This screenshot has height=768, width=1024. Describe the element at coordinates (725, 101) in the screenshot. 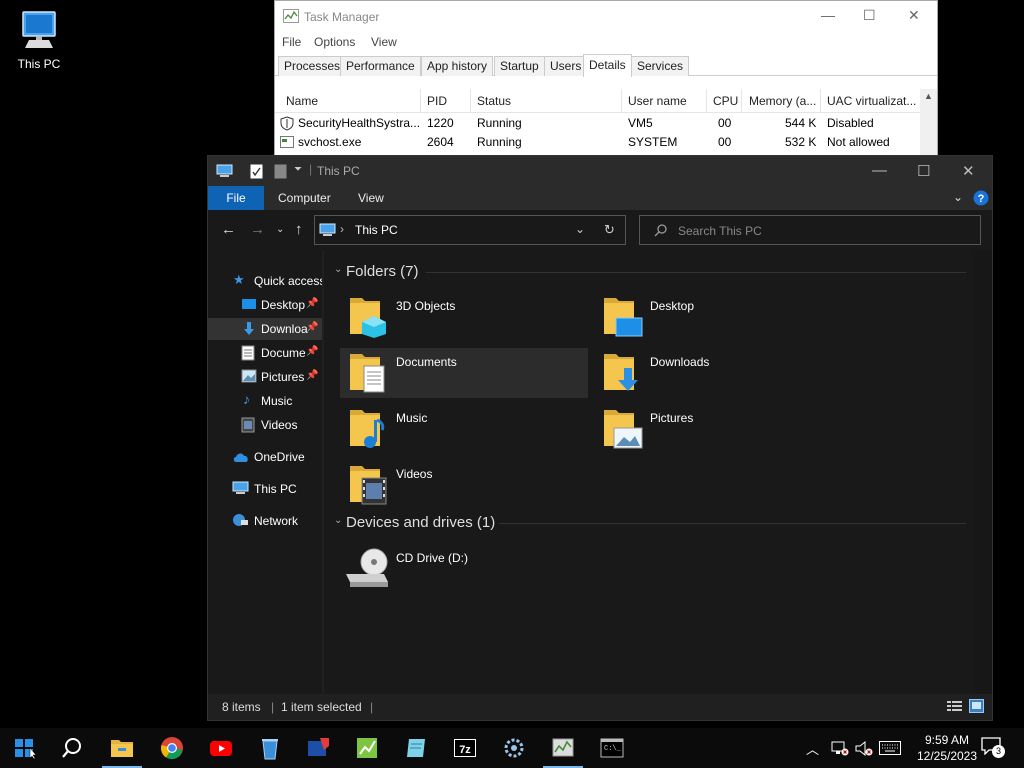

I see `column-cpu: CPU` at that location.